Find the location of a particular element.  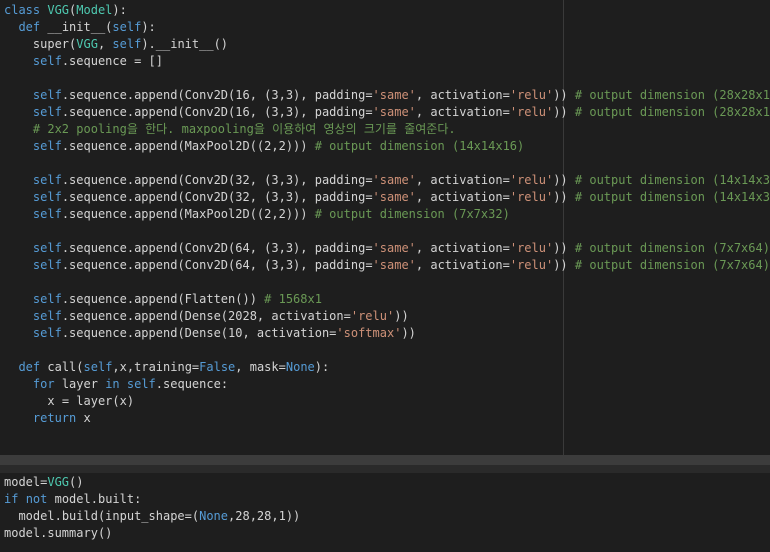

code-line-1: class VGG(Model): is located at coordinates (65, 10).